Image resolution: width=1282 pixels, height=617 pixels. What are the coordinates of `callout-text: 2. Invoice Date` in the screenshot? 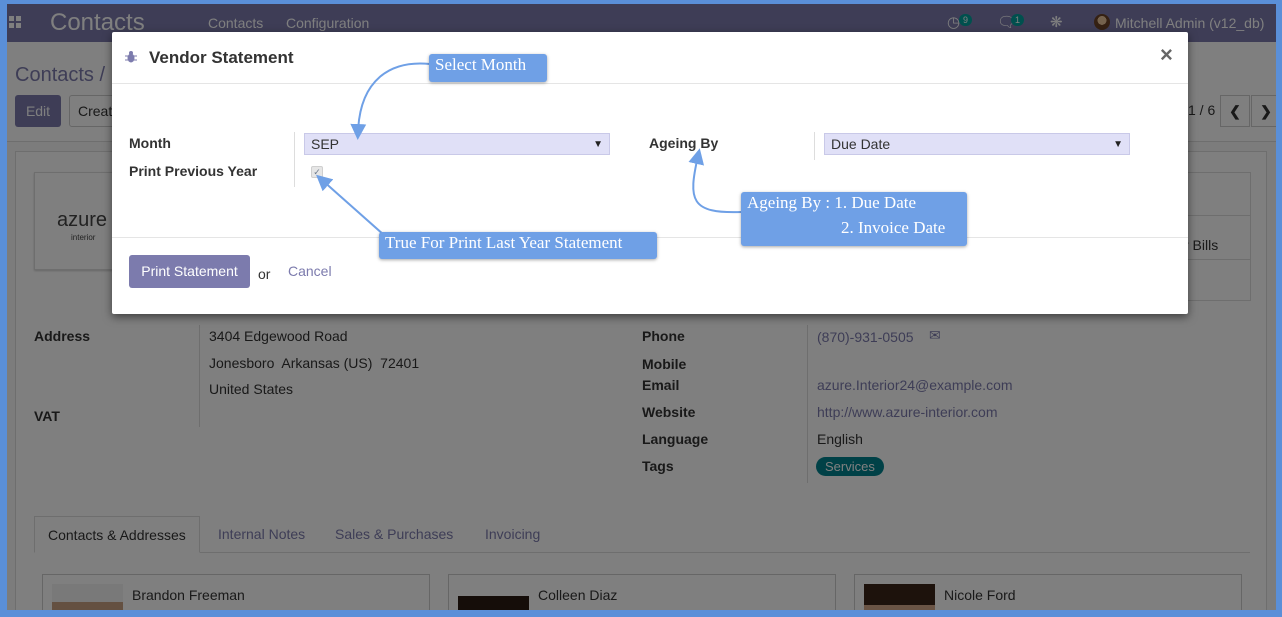 It's located at (893, 227).